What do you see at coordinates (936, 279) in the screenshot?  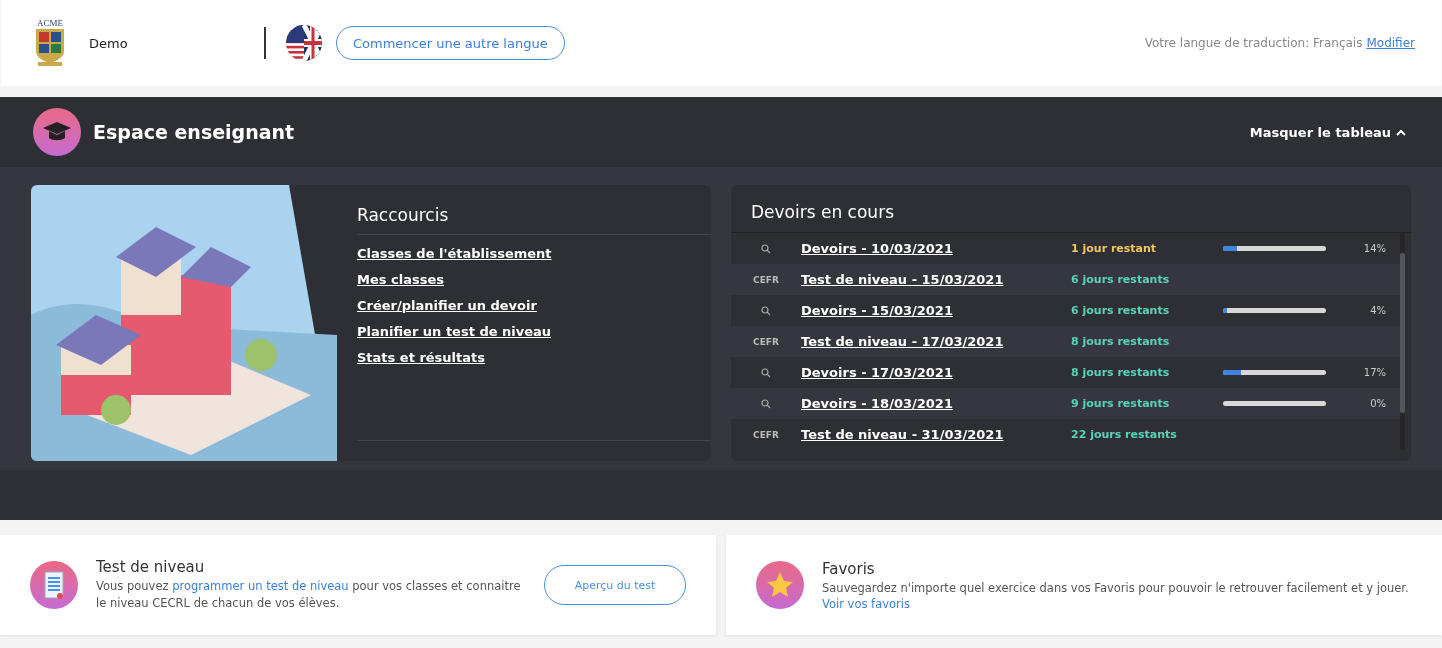 I see `assignment-link: Test de niveau - 15/03/2021` at bounding box center [936, 279].